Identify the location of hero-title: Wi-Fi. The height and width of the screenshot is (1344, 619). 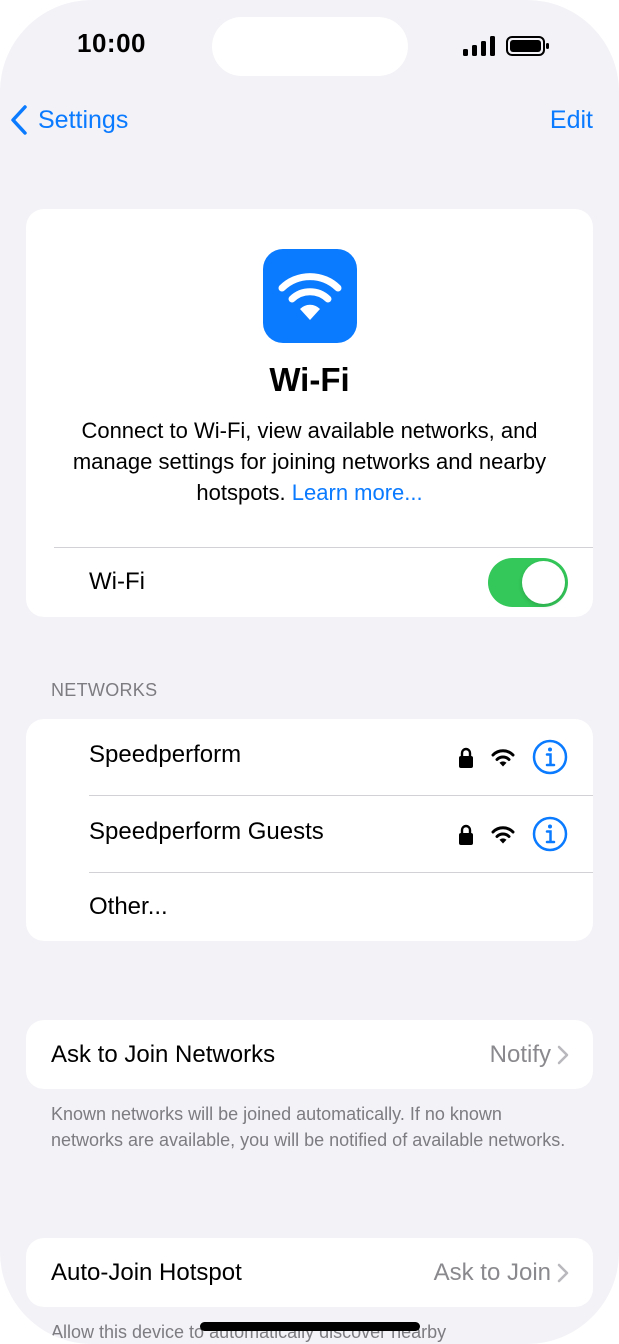
(309, 379).